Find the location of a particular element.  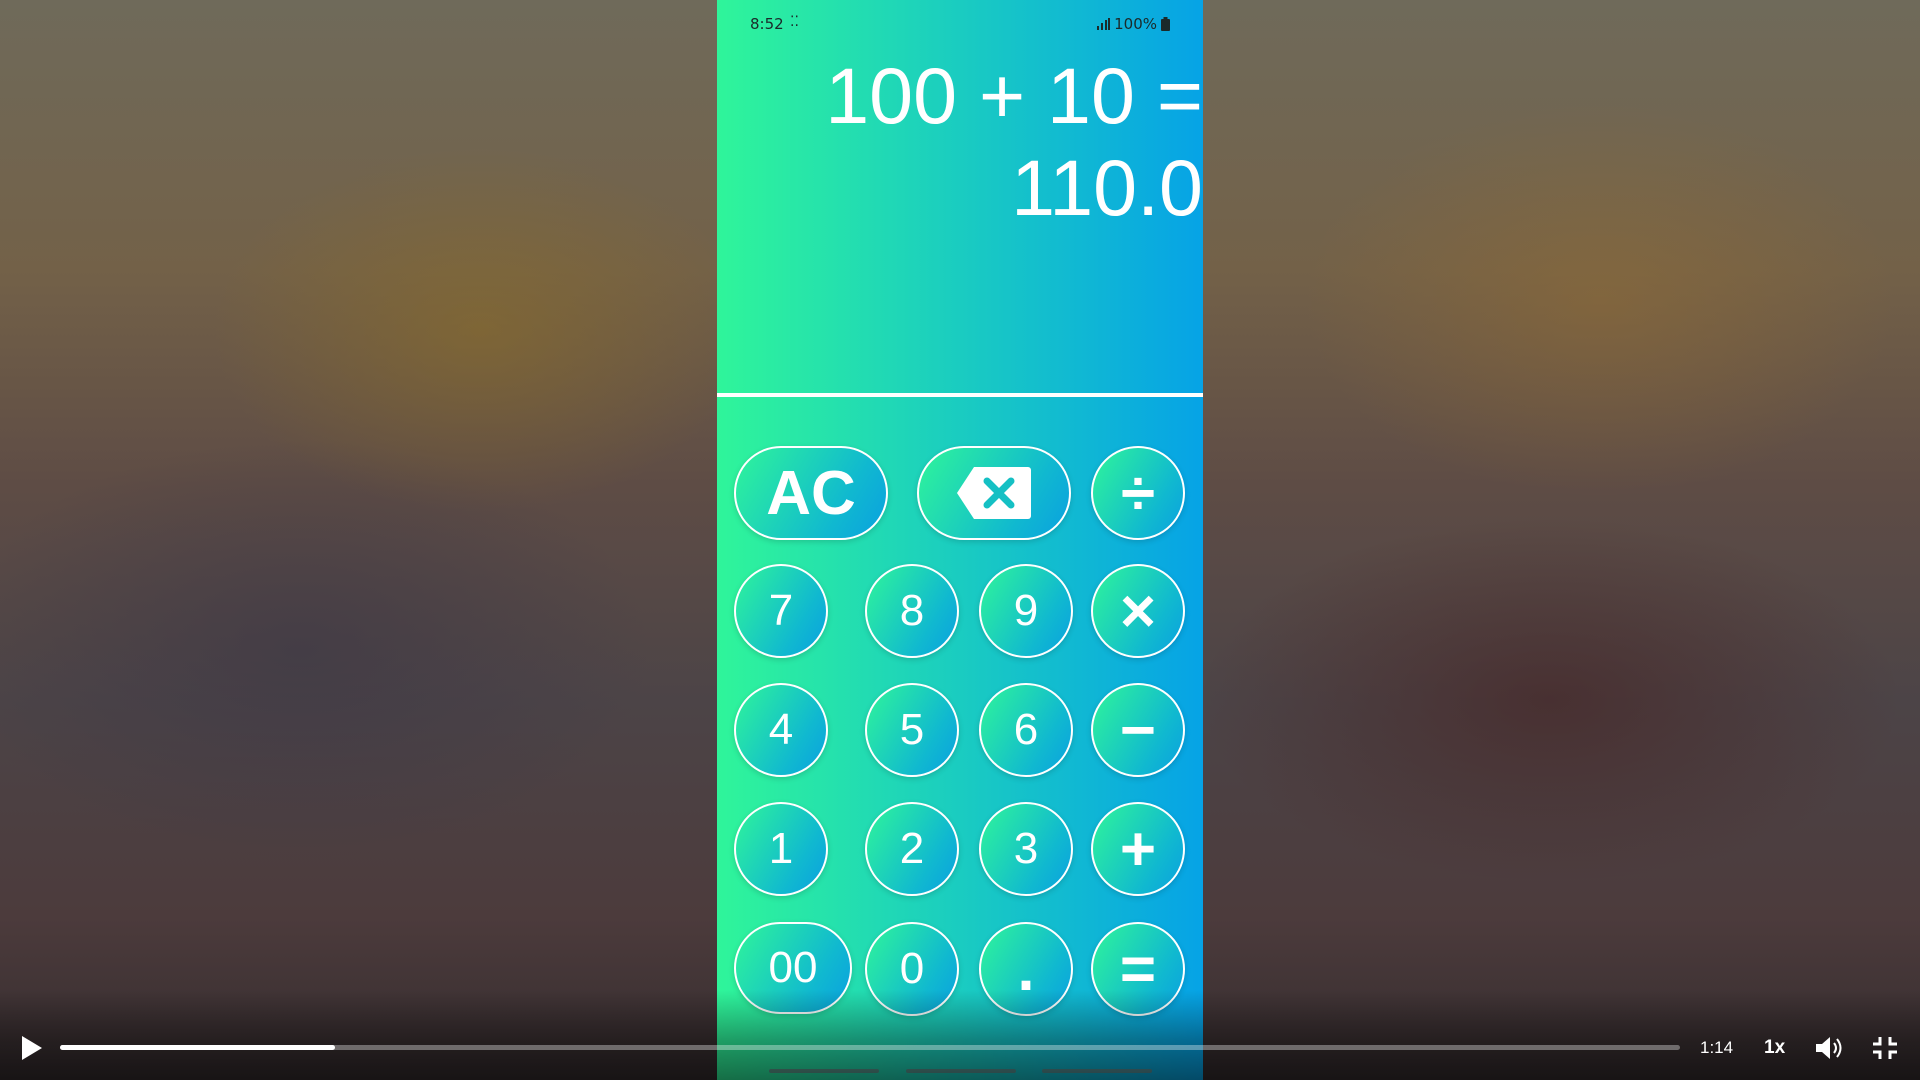

status-notification-dots: ⁚⁚ is located at coordinates (794, 22).